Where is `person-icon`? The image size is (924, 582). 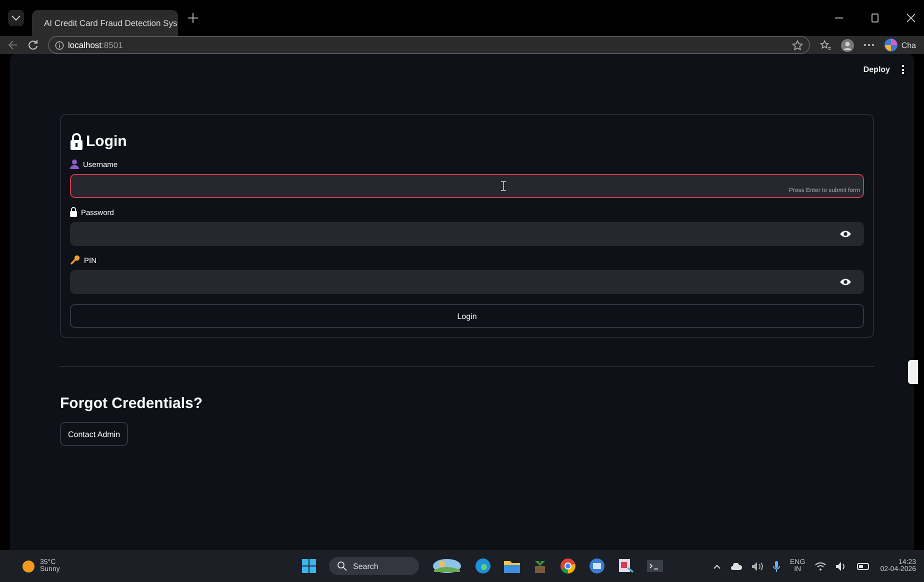 person-icon is located at coordinates (74, 164).